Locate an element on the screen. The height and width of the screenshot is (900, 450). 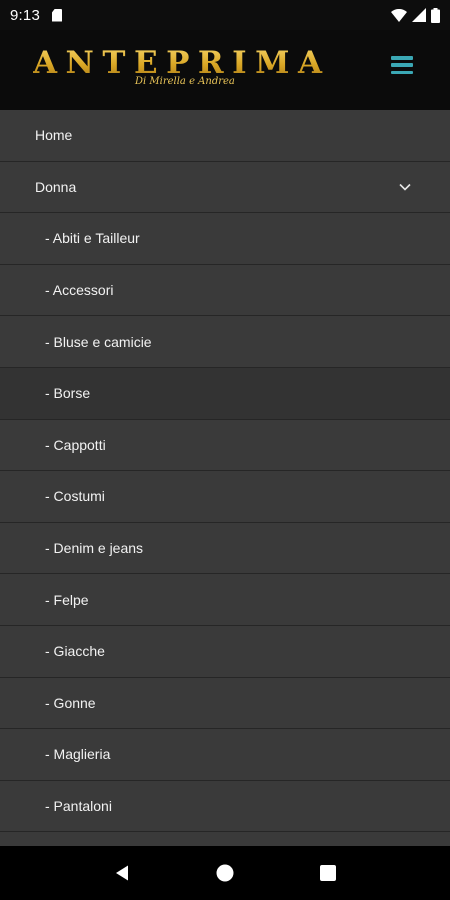
battery-icon is located at coordinates (435, 15).